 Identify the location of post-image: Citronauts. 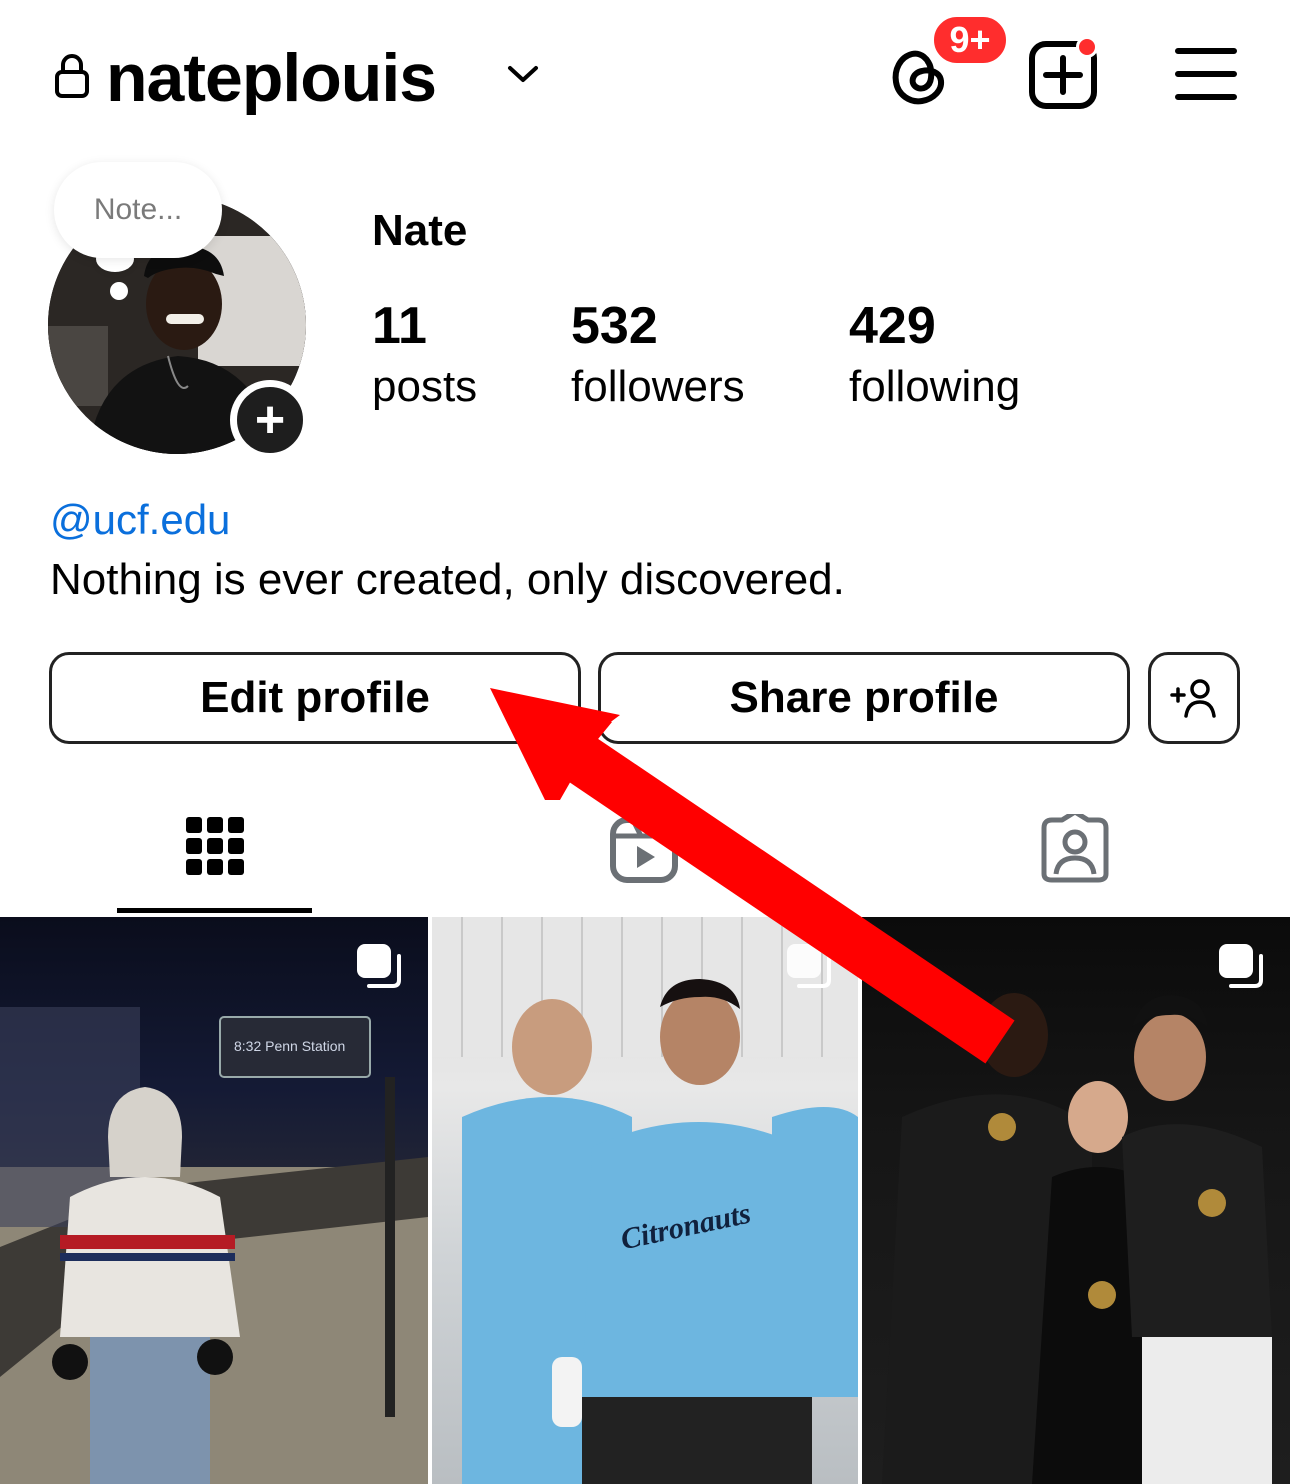
(645, 1200).